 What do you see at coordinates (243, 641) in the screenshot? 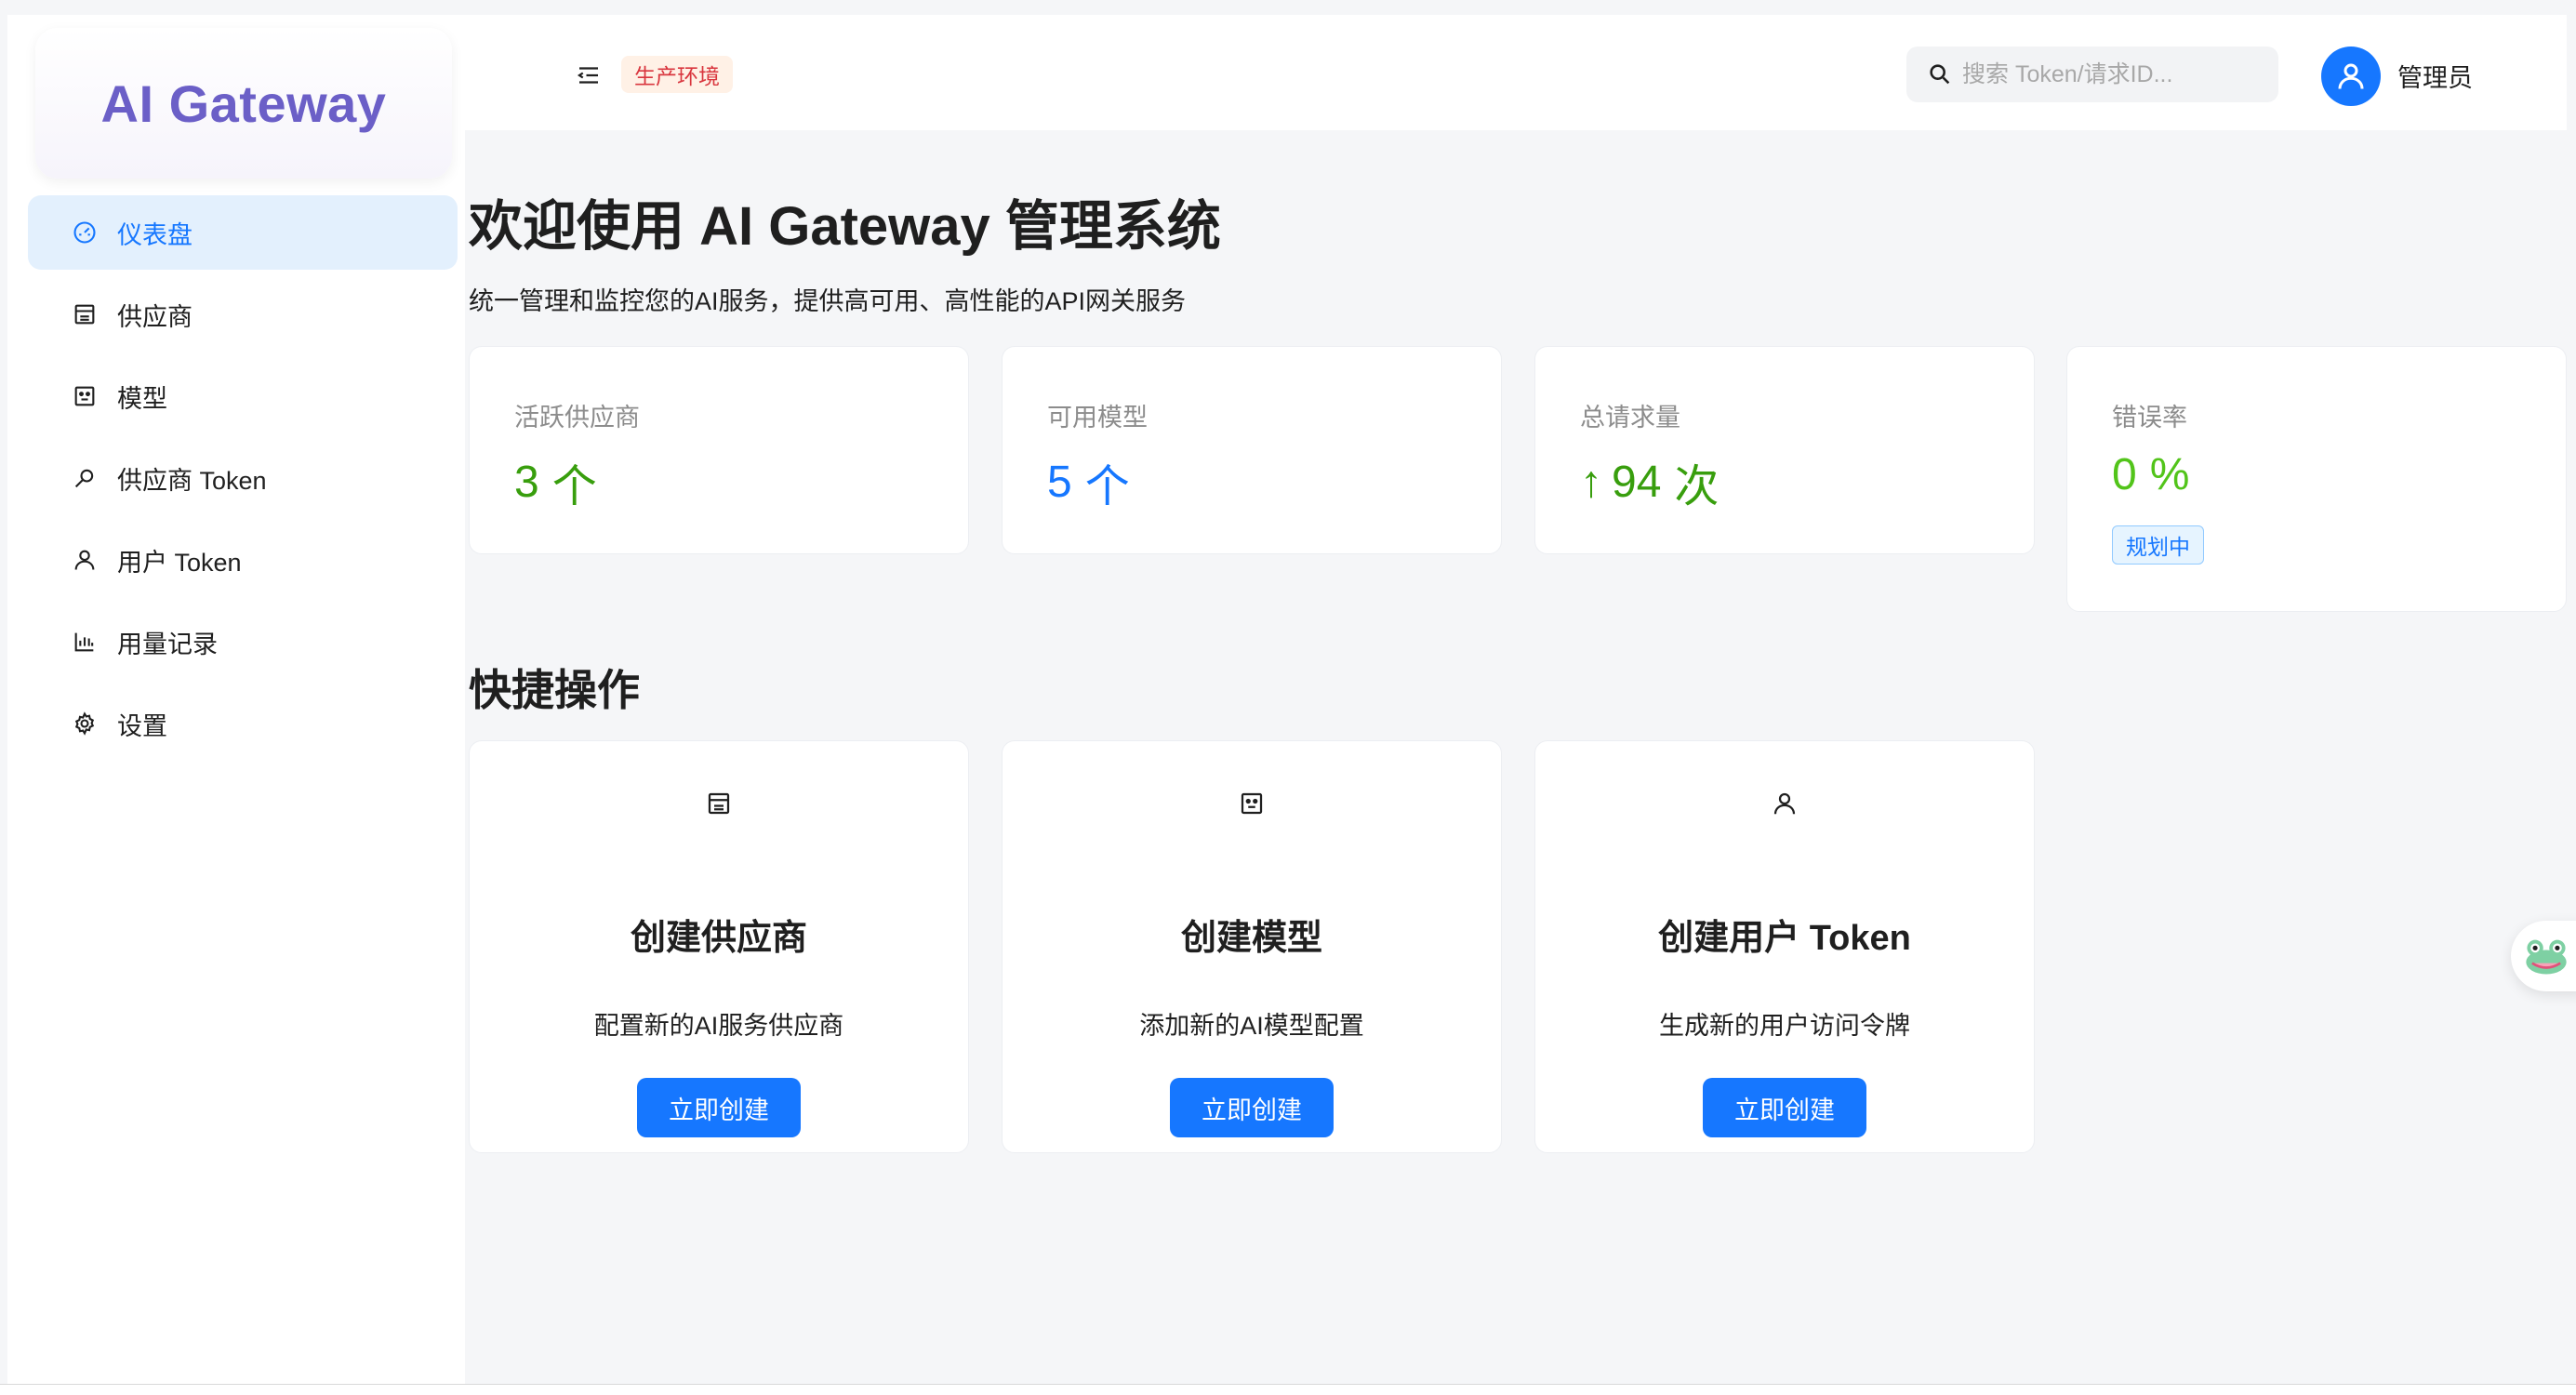
I see `sidebar-item-usage: 用量记录` at bounding box center [243, 641].